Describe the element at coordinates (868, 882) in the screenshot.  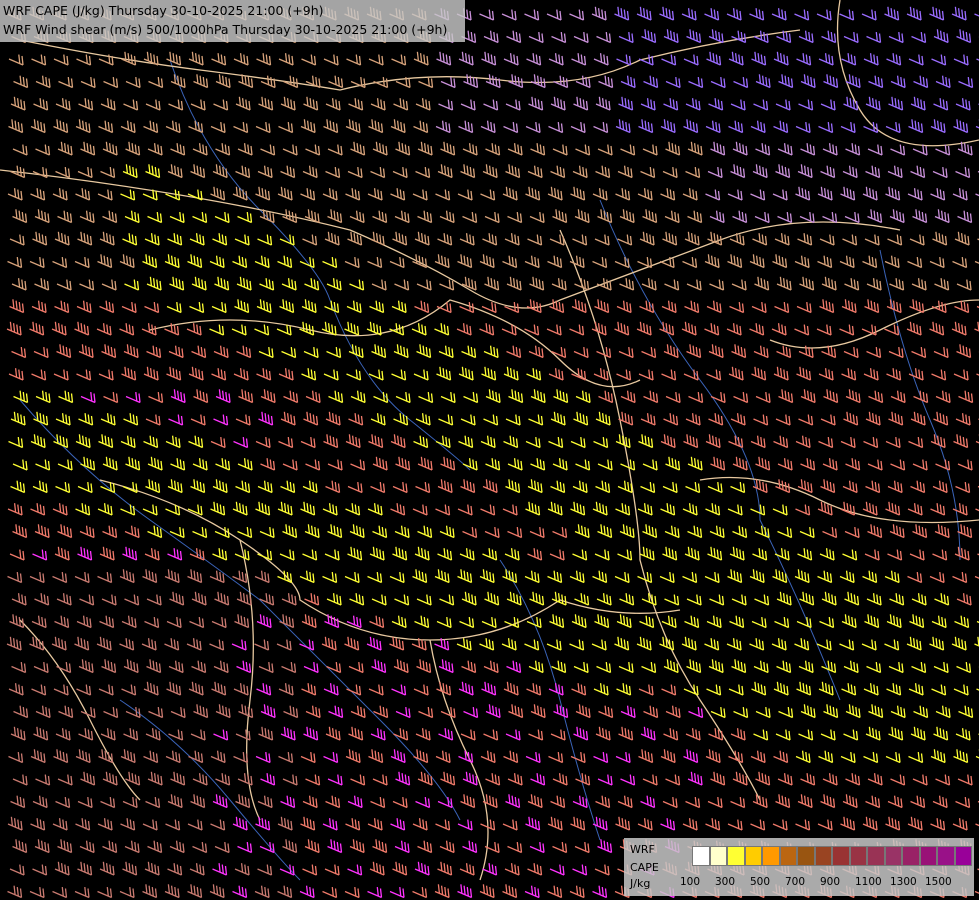
I see `legend-tick: 1100` at that location.